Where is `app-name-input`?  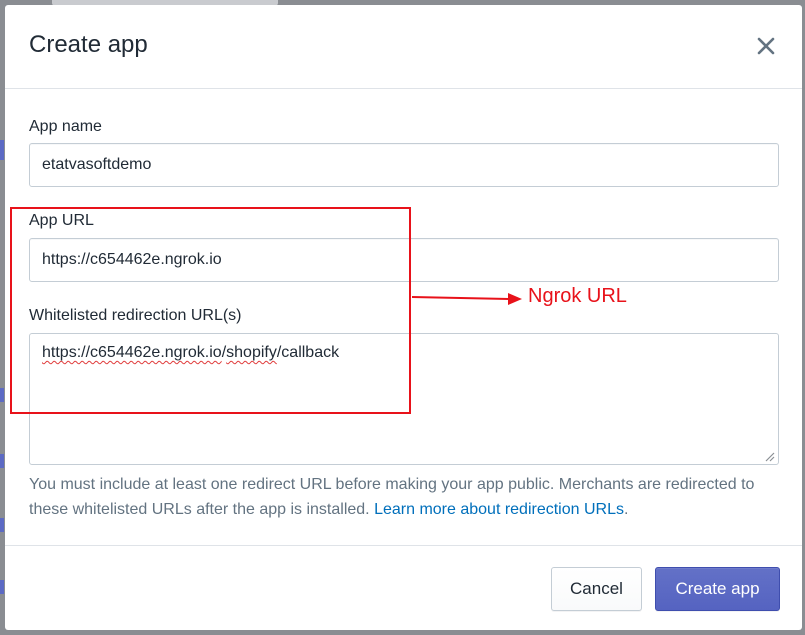 app-name-input is located at coordinates (404, 165).